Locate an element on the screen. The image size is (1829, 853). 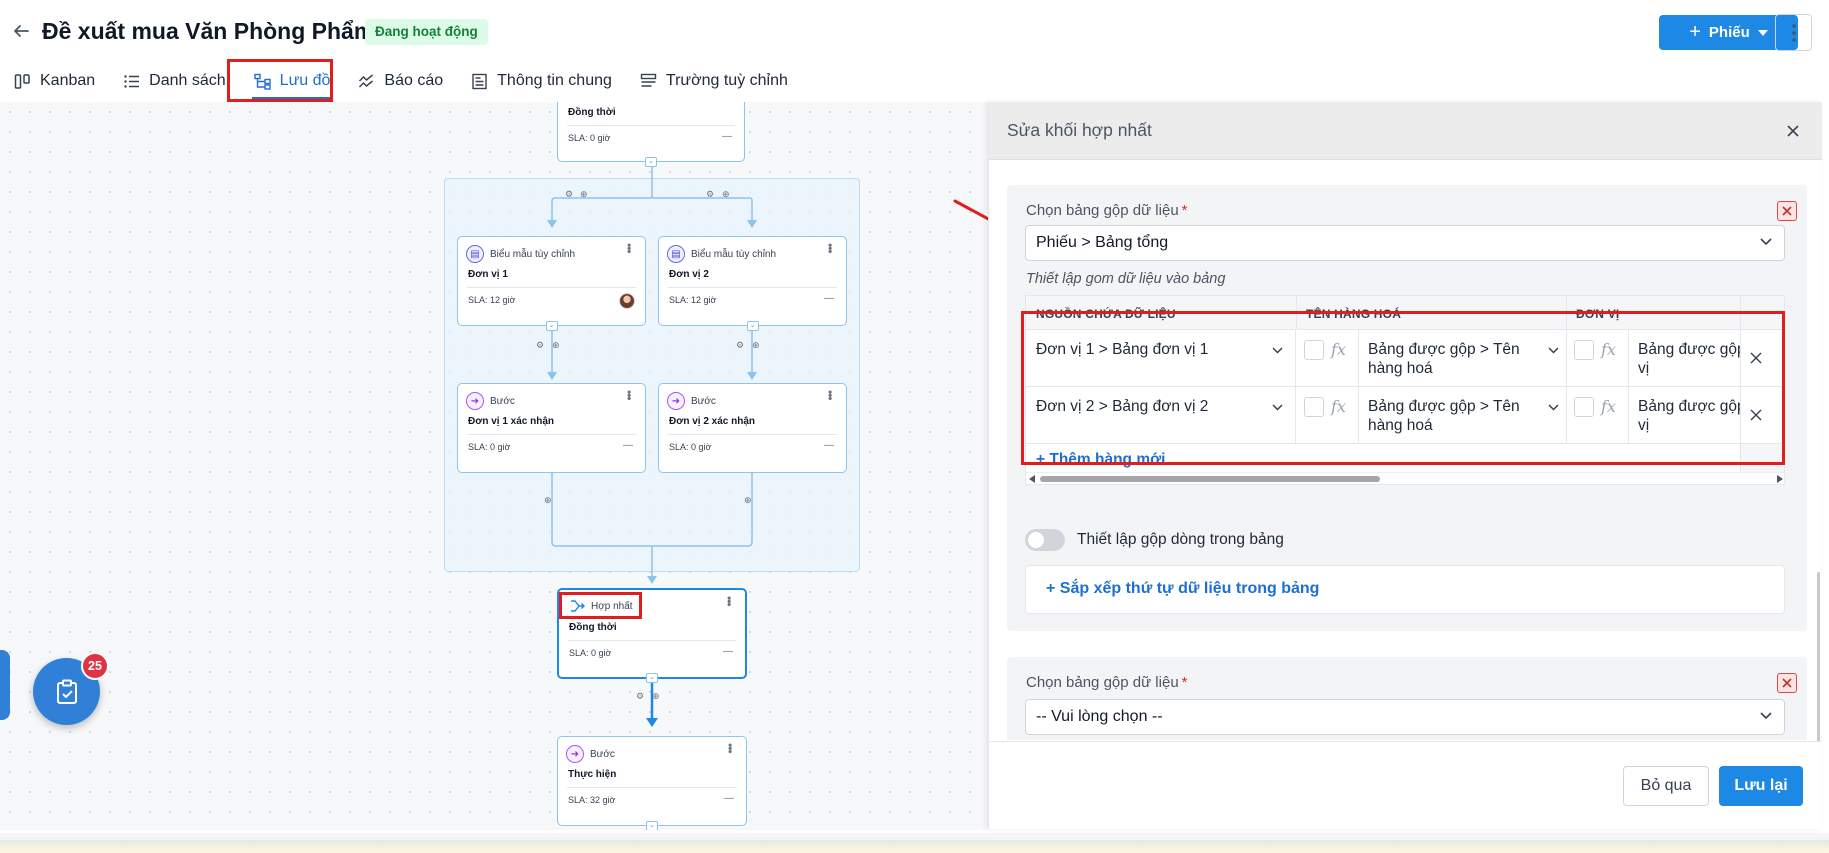
merge-rows-toggle is located at coordinates (1045, 540).